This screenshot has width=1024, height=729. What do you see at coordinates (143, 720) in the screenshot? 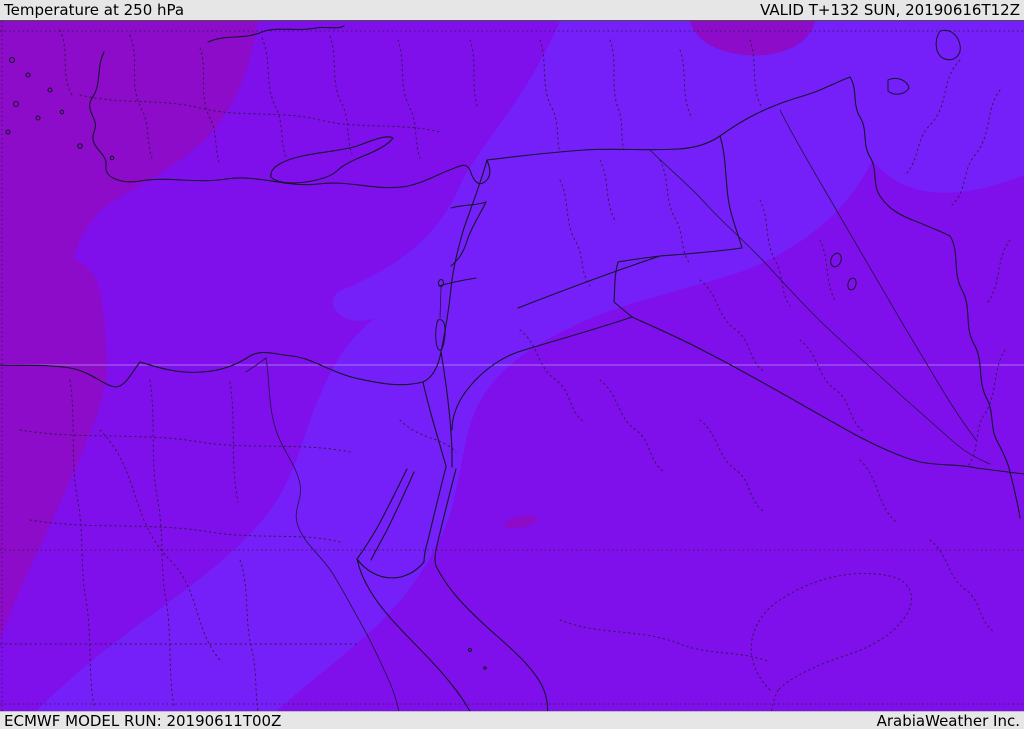
I see `model-run-label: ECMWF MODEL RUN: 20190611T00Z` at bounding box center [143, 720].